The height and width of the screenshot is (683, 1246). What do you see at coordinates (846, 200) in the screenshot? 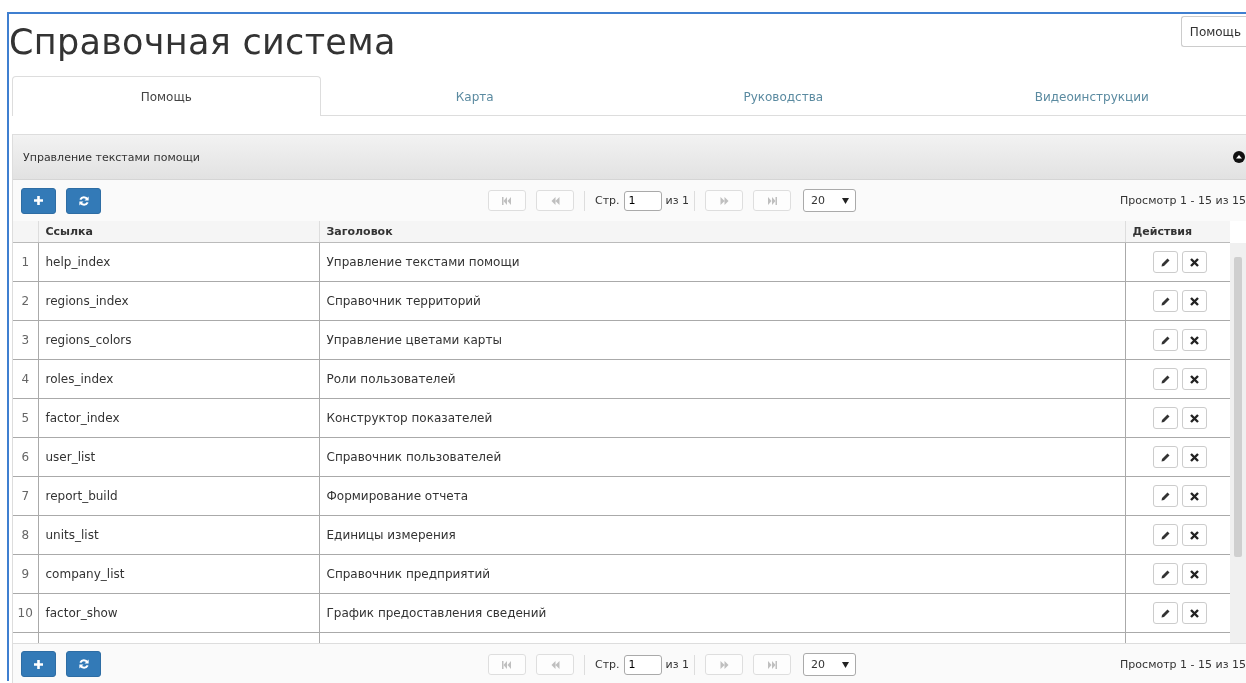
I see `dropdown-arrow-icon` at bounding box center [846, 200].